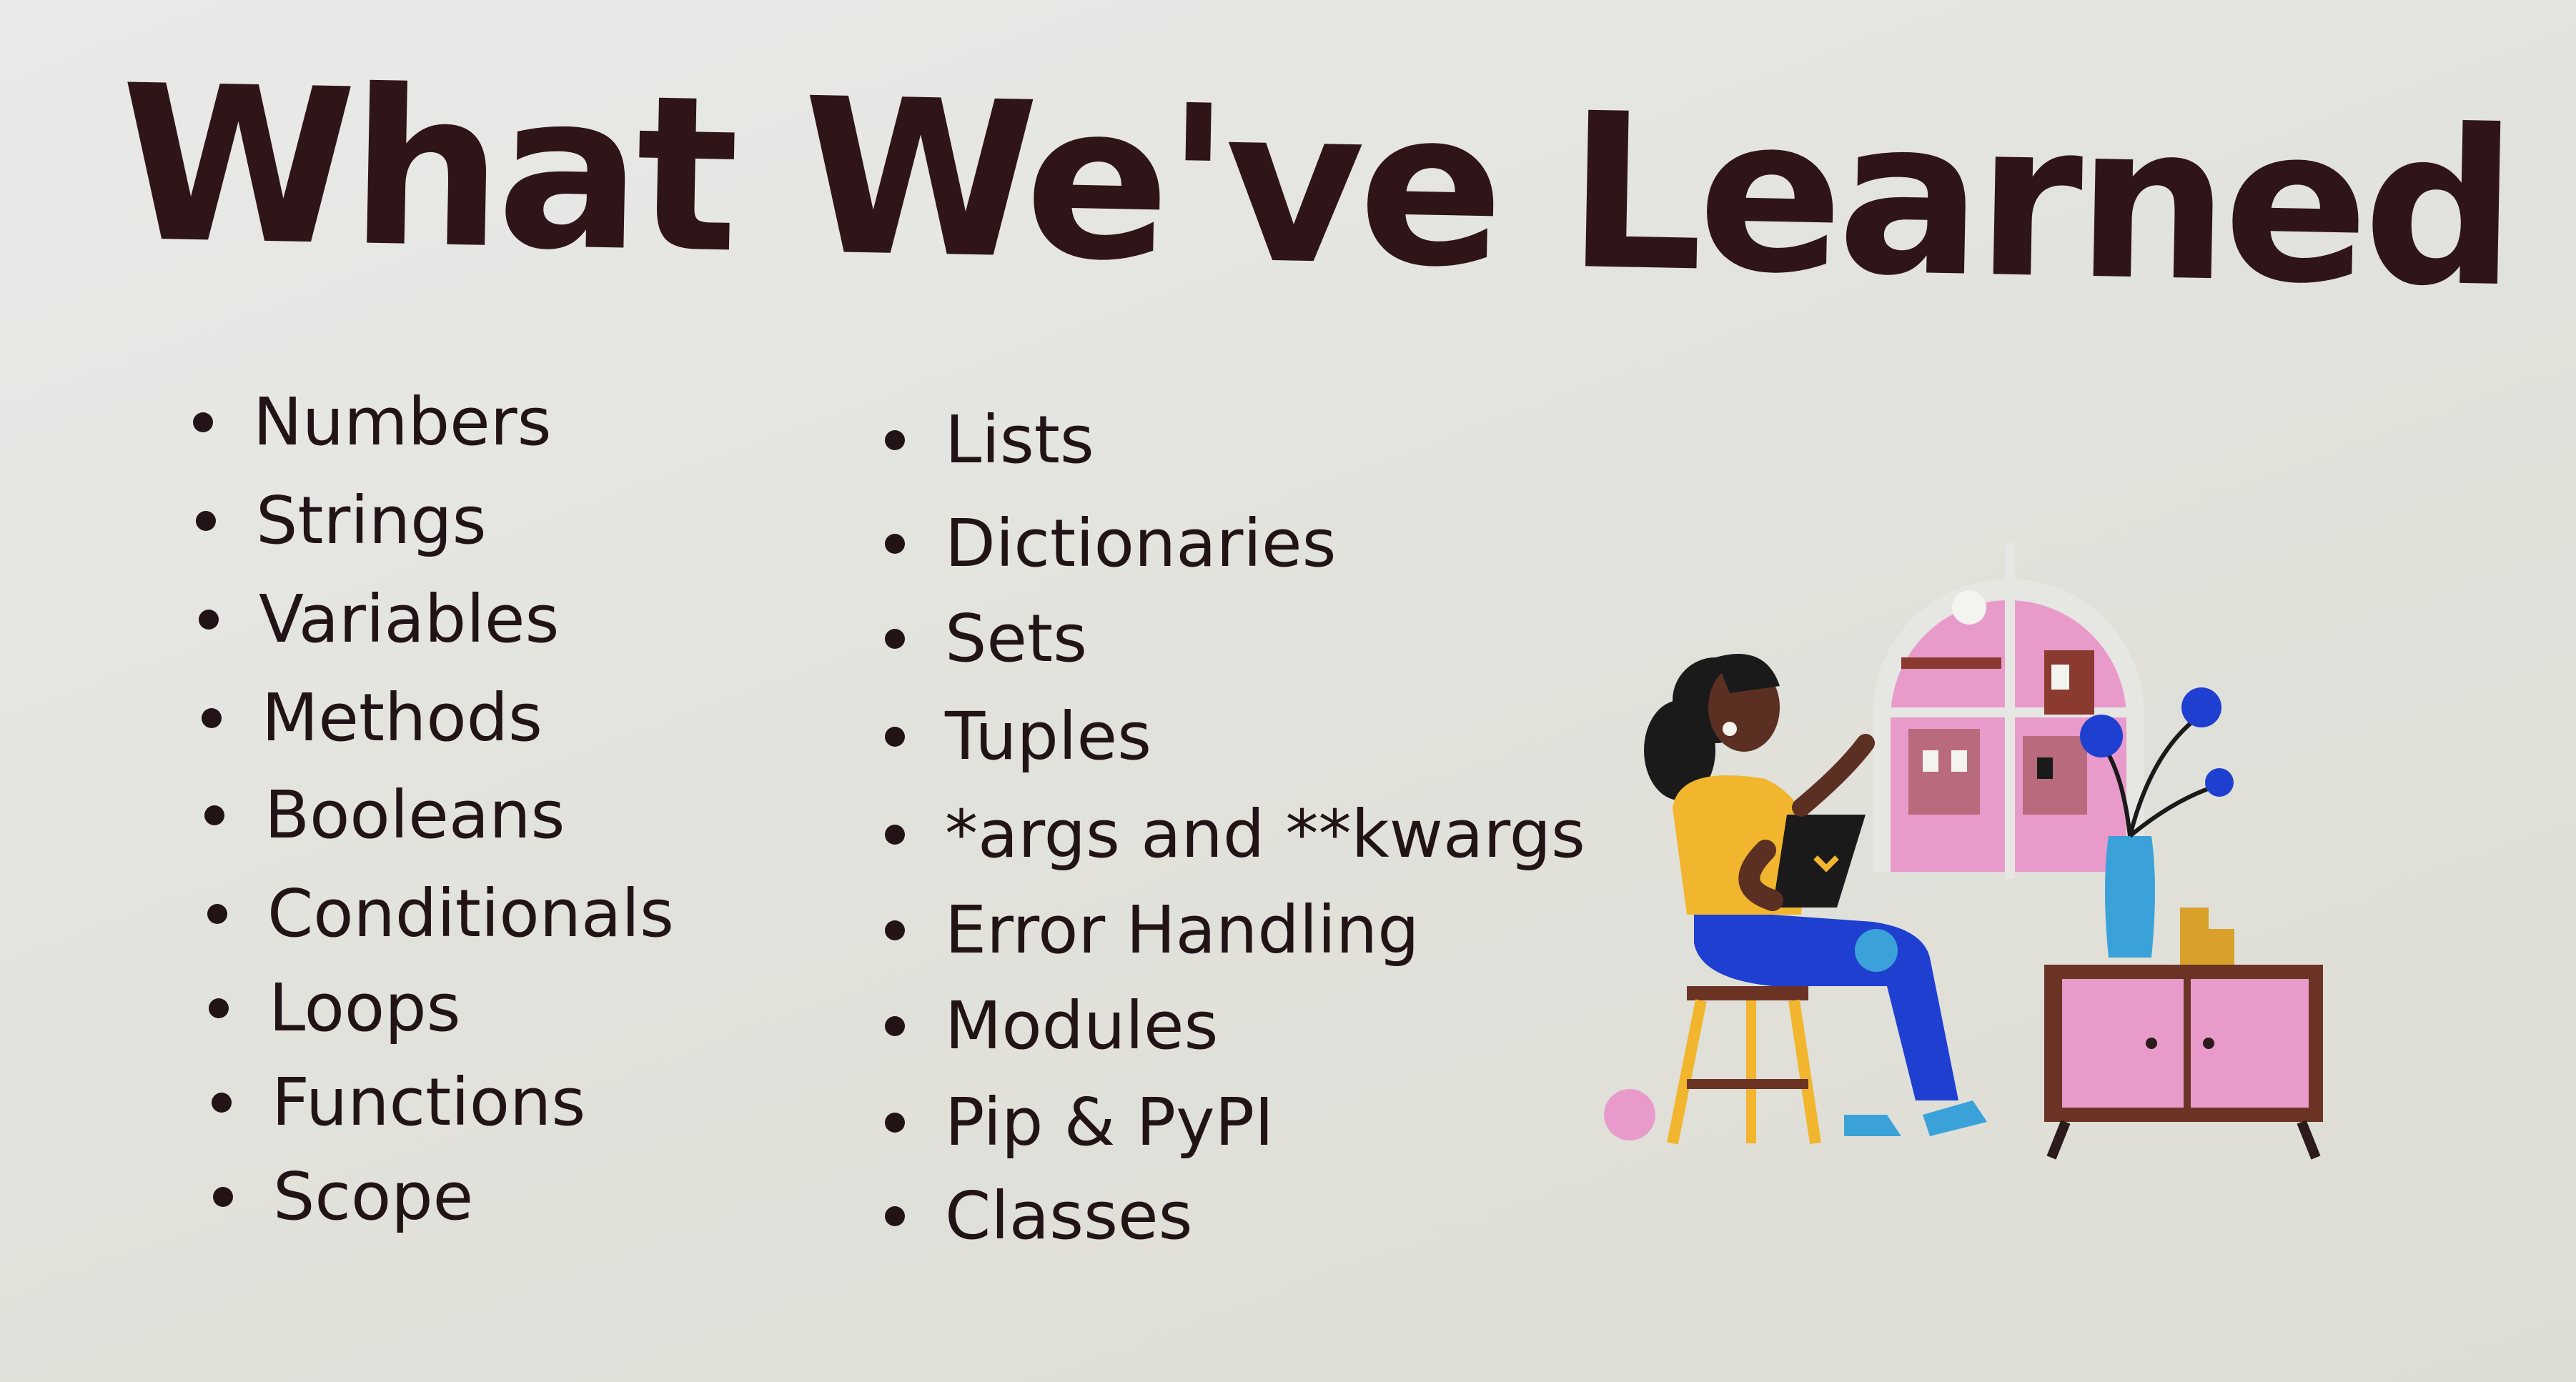 Image resolution: width=2576 pixels, height=1382 pixels. What do you see at coordinates (1744, 1065) in the screenshot?
I see `stool-illustration` at bounding box center [1744, 1065].